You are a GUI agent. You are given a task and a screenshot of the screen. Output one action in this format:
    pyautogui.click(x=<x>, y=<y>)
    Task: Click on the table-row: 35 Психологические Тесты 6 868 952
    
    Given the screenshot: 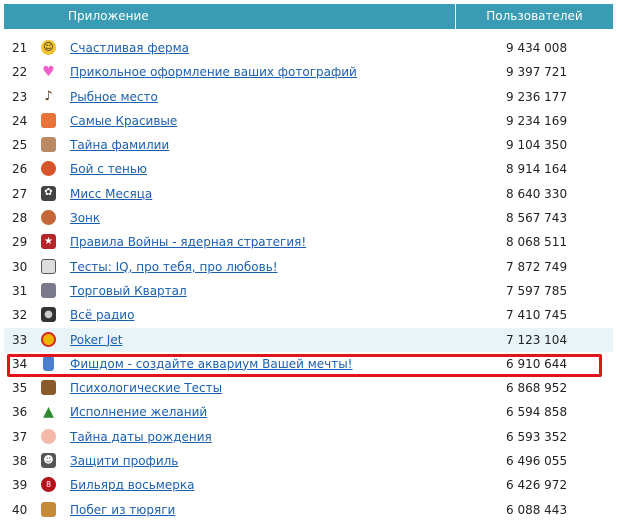 What is the action you would take?
    pyautogui.click(x=308, y=388)
    